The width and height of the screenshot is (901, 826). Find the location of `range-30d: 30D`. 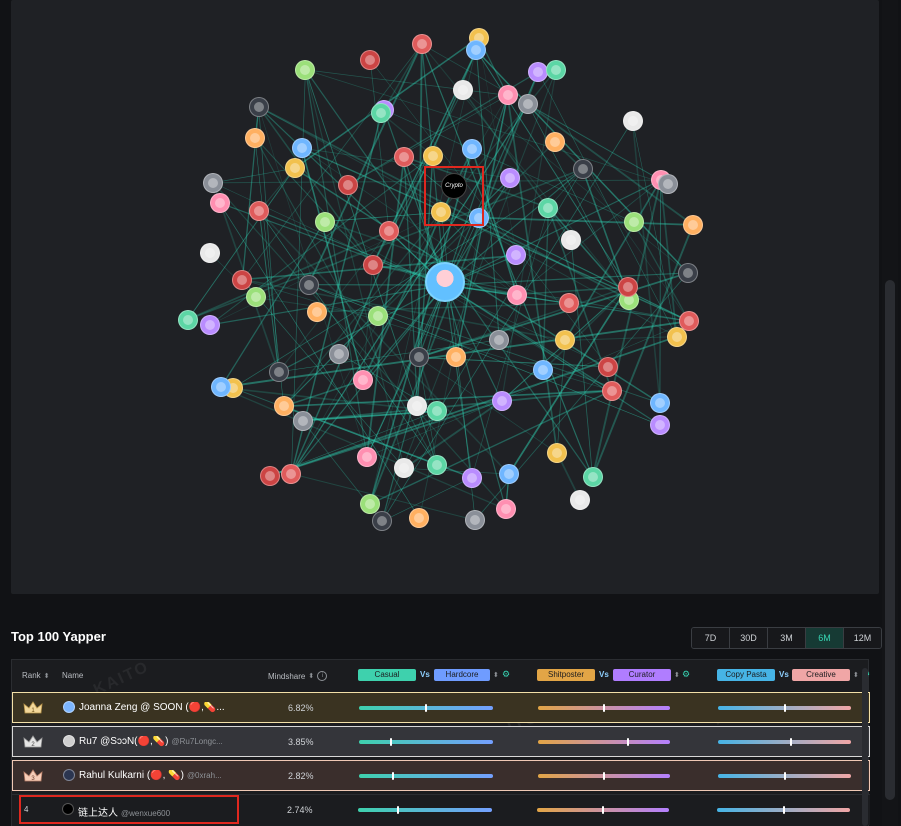

range-30d: 30D is located at coordinates (749, 638).